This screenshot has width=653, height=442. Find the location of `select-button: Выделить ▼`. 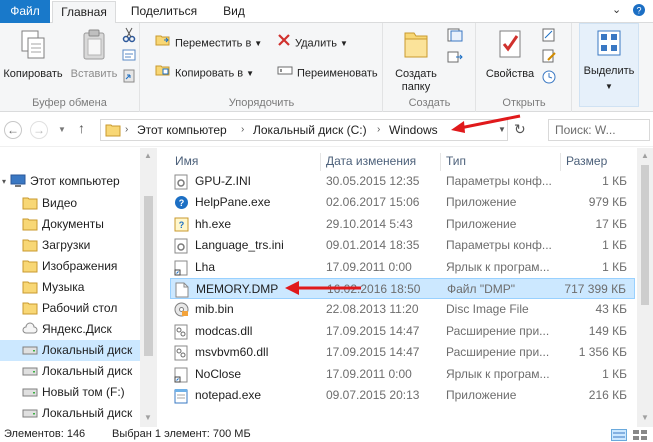

select-button: Выделить ▼ is located at coordinates (609, 65).